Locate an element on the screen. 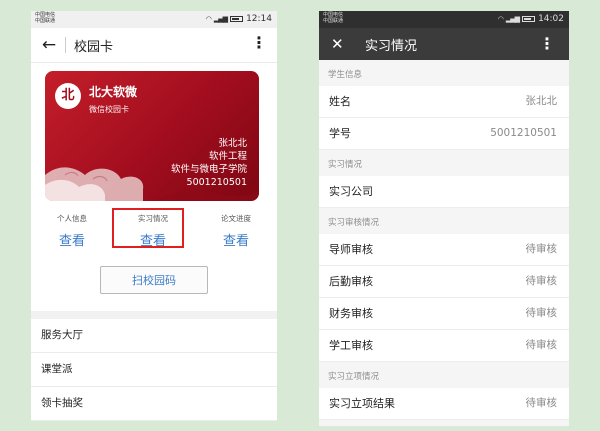 The width and height of the screenshot is (600, 431). row-label: 学号 is located at coordinates (340, 133).